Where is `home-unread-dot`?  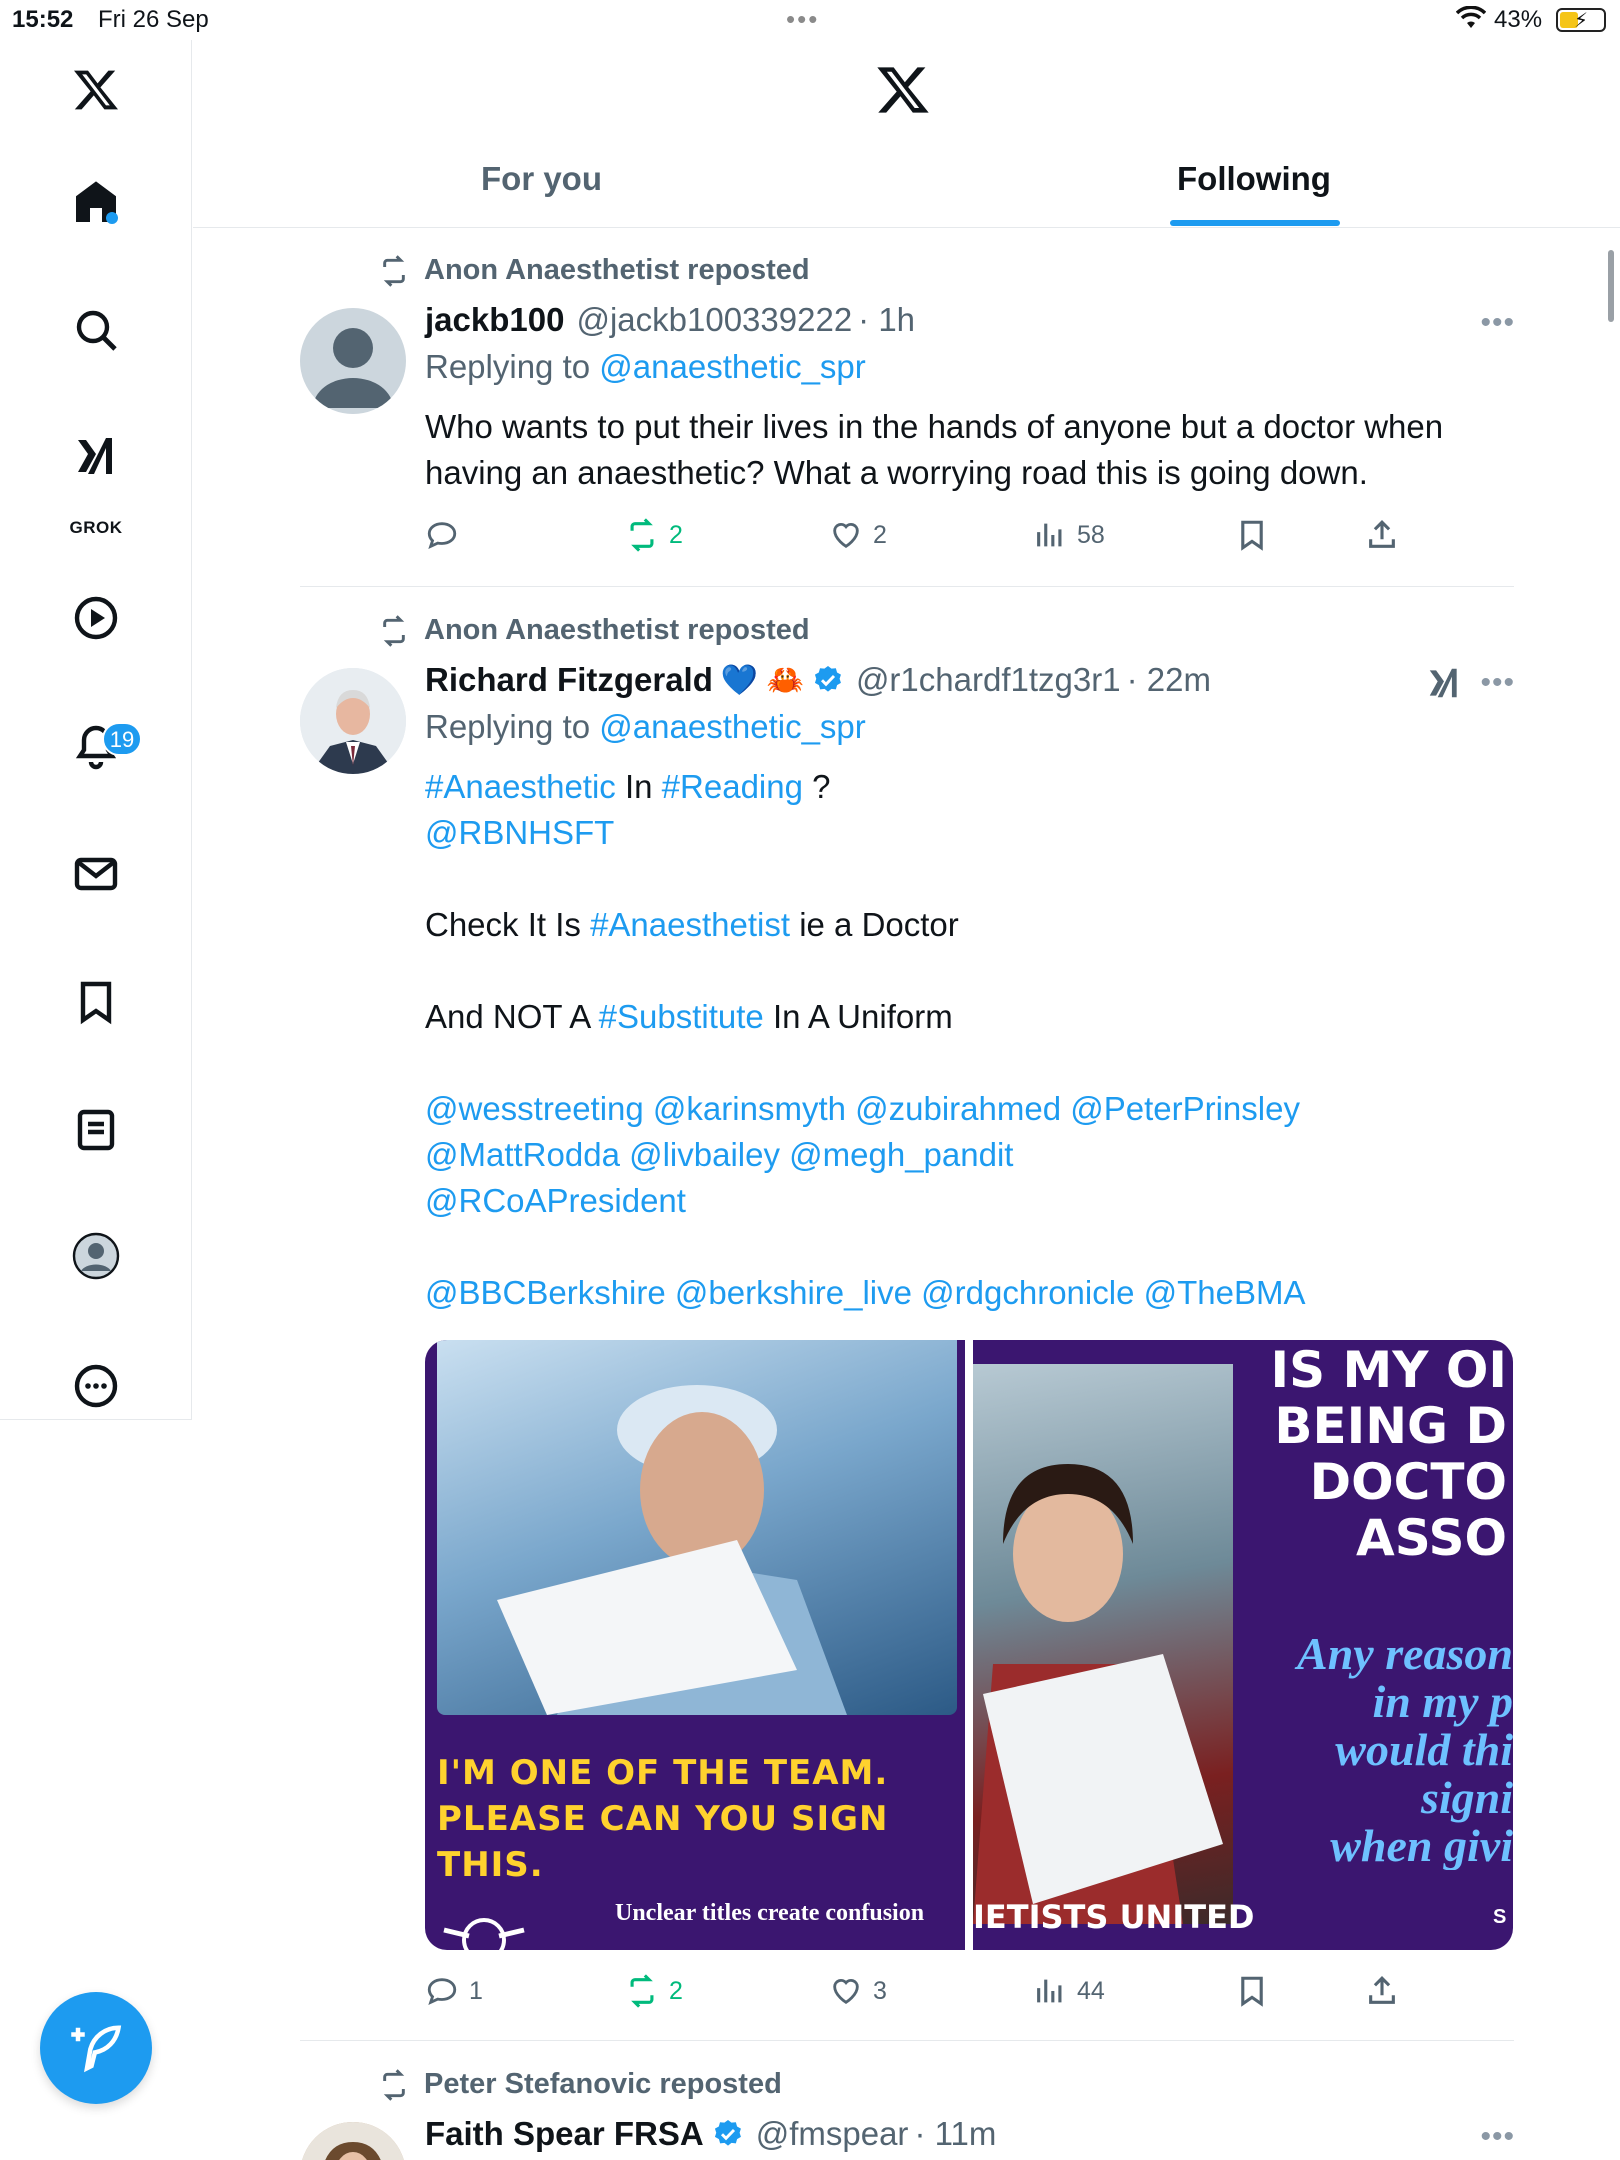
home-unread-dot is located at coordinates (112, 218).